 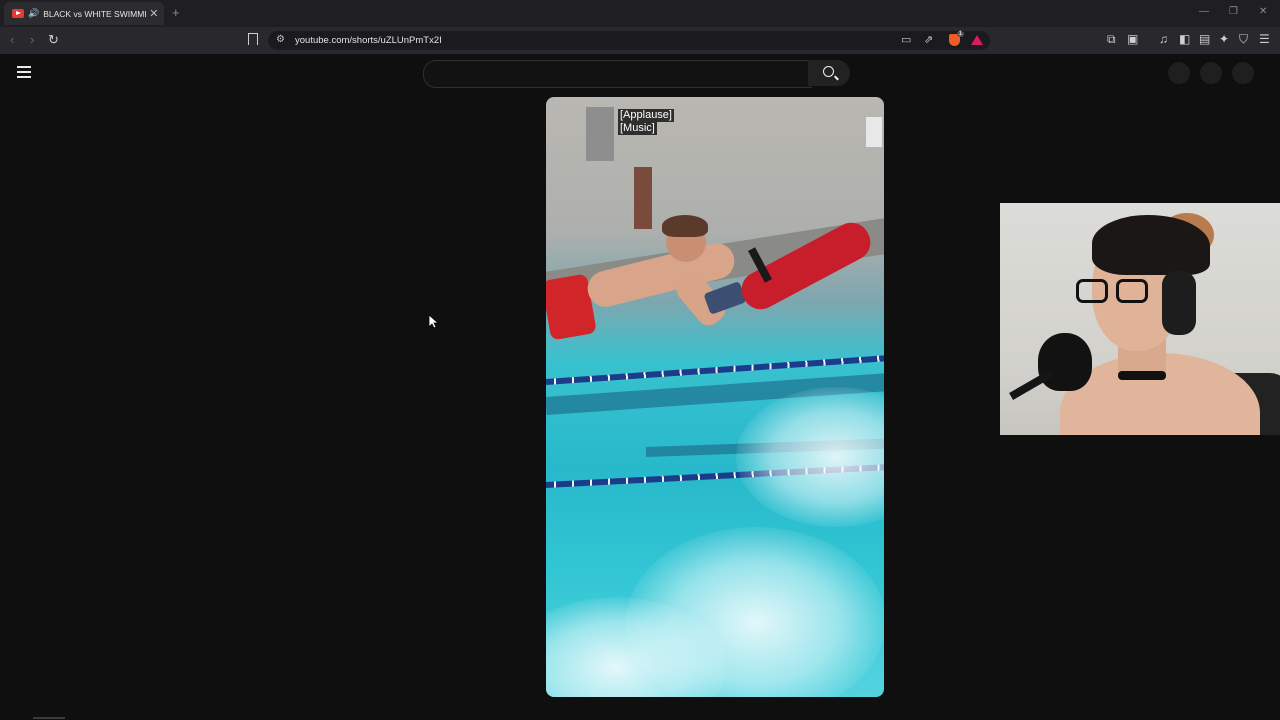 What do you see at coordinates (617, 74) in the screenshot?
I see `search-input` at bounding box center [617, 74].